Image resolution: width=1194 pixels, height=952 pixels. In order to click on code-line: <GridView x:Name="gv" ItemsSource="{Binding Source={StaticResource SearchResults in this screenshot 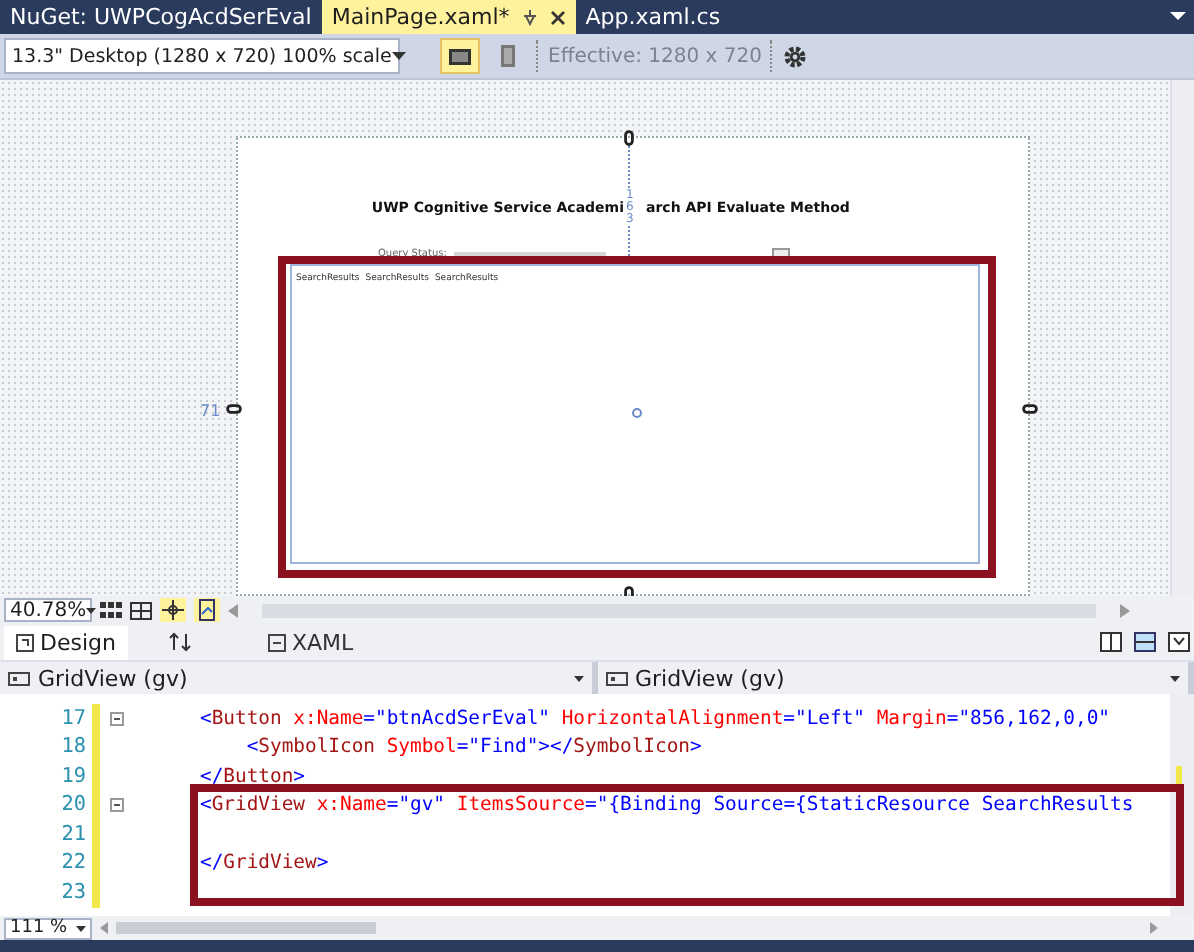, I will do `click(666, 805)`.